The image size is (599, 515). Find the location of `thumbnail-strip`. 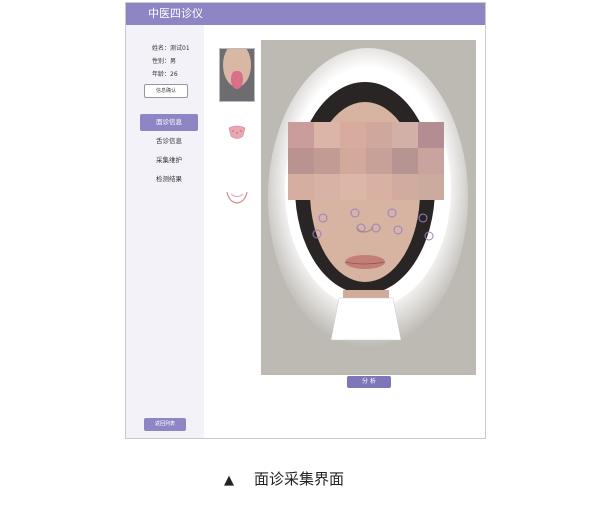

thumbnail-strip is located at coordinates (237, 129).